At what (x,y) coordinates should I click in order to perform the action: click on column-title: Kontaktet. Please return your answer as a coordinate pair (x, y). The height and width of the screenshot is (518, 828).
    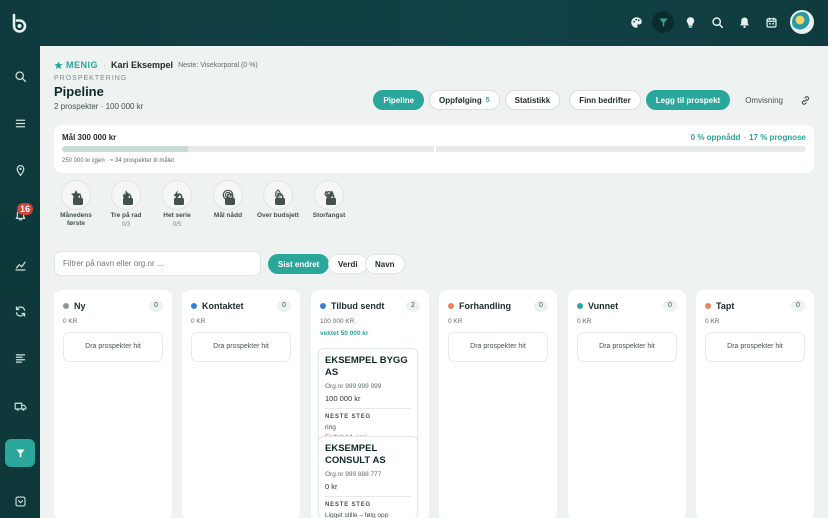
    Looking at the image, I should click on (223, 306).